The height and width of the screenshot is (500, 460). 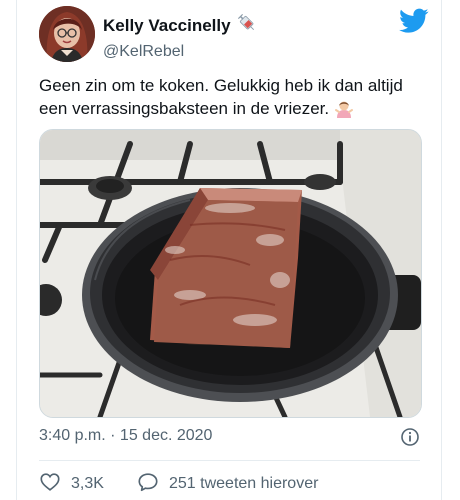 What do you see at coordinates (229, 439) in the screenshot?
I see `timestamp-row: 3:40 p.m. · 15 dec. 2020` at bounding box center [229, 439].